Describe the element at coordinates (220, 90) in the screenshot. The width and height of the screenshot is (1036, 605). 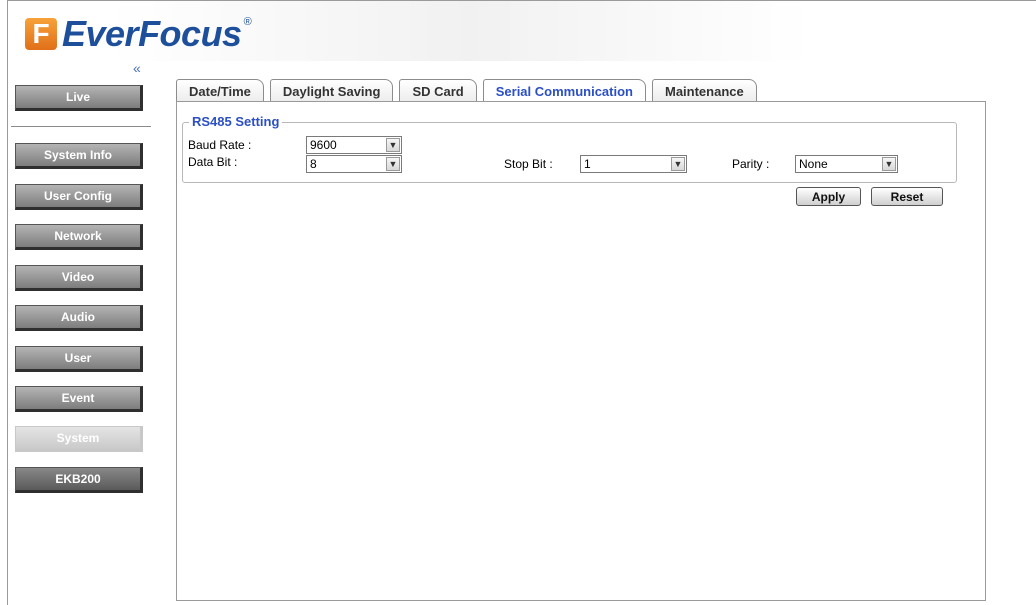
I see `tab-date-time: Date/Time` at that location.